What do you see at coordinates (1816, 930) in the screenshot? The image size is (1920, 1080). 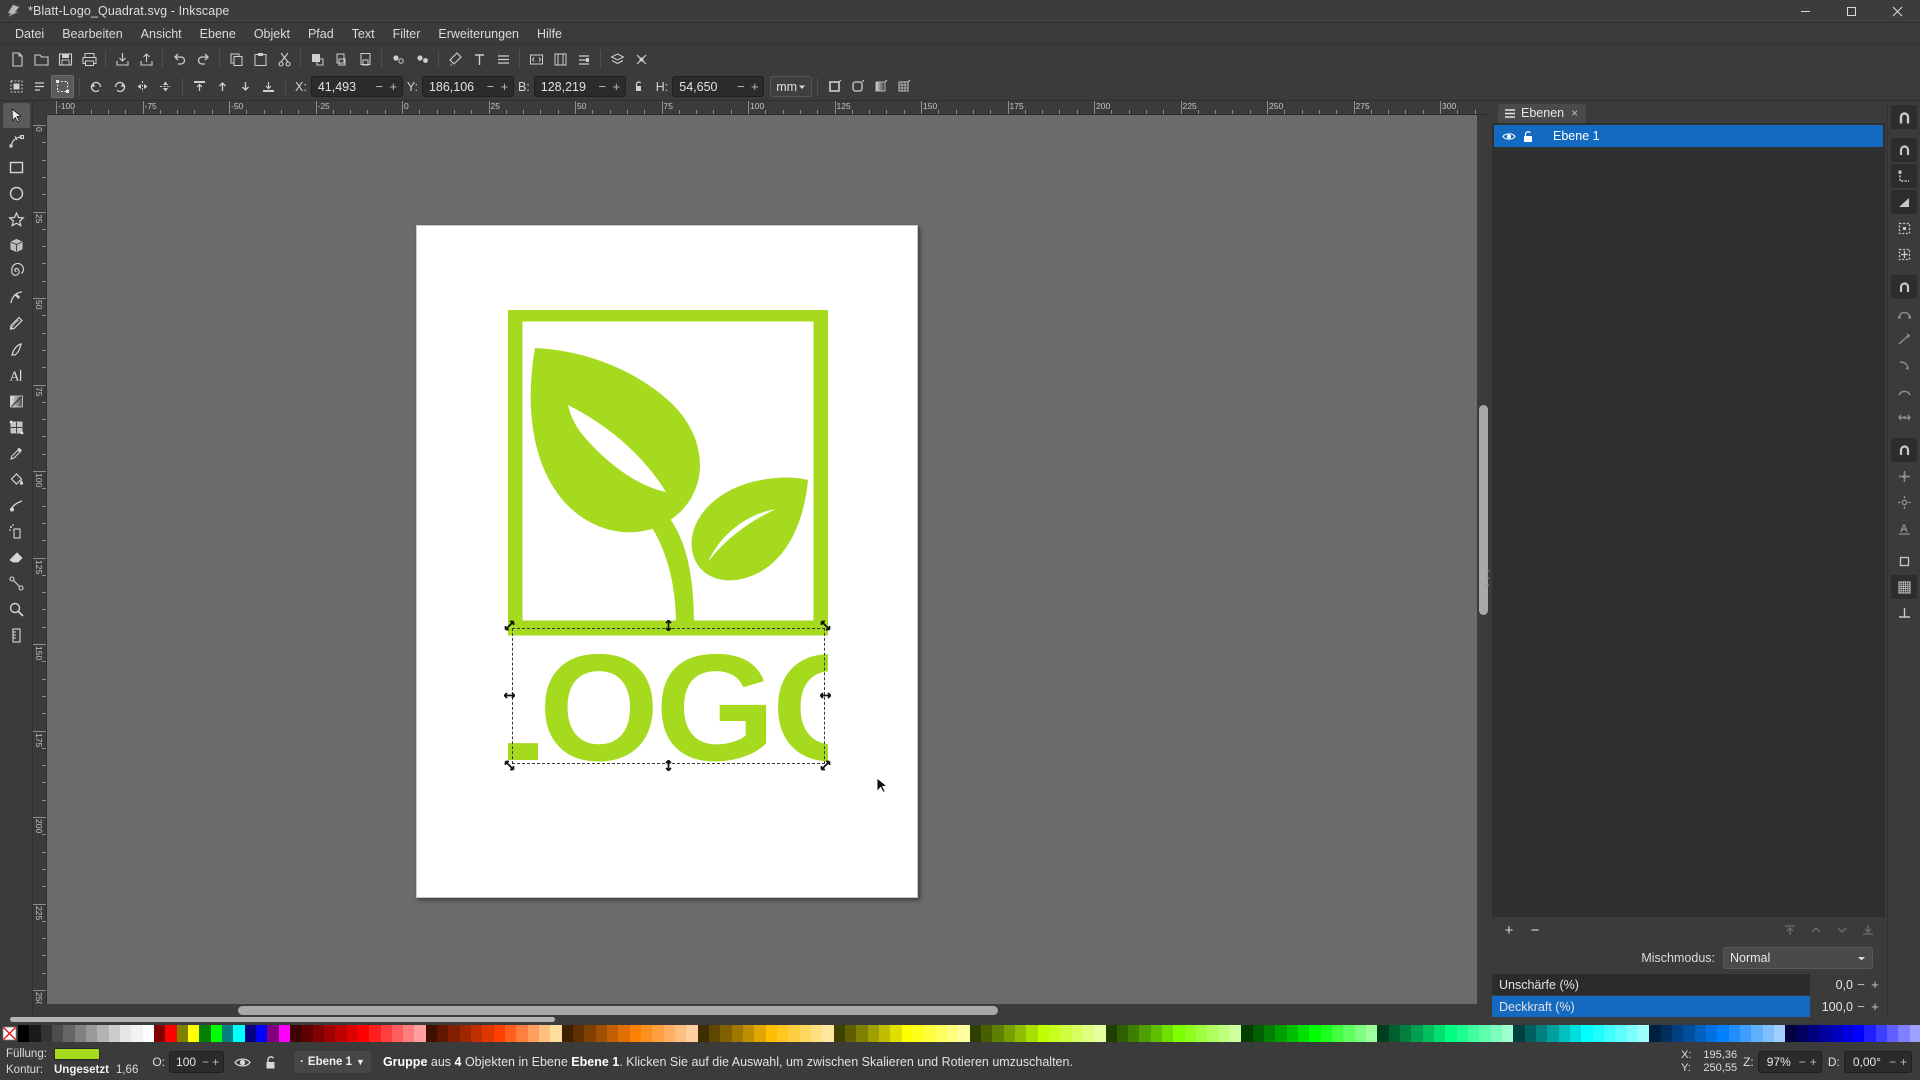 I see `raise-icon` at bounding box center [1816, 930].